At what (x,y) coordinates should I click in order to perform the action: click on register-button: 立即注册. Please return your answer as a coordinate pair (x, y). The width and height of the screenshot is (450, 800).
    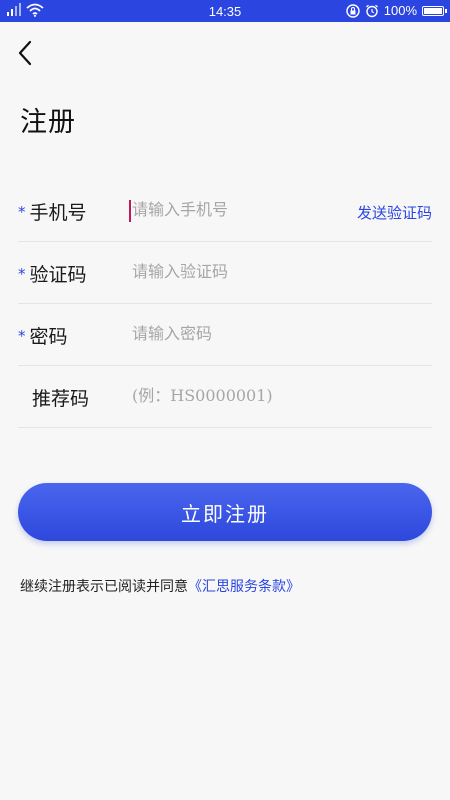
    Looking at the image, I should click on (225, 512).